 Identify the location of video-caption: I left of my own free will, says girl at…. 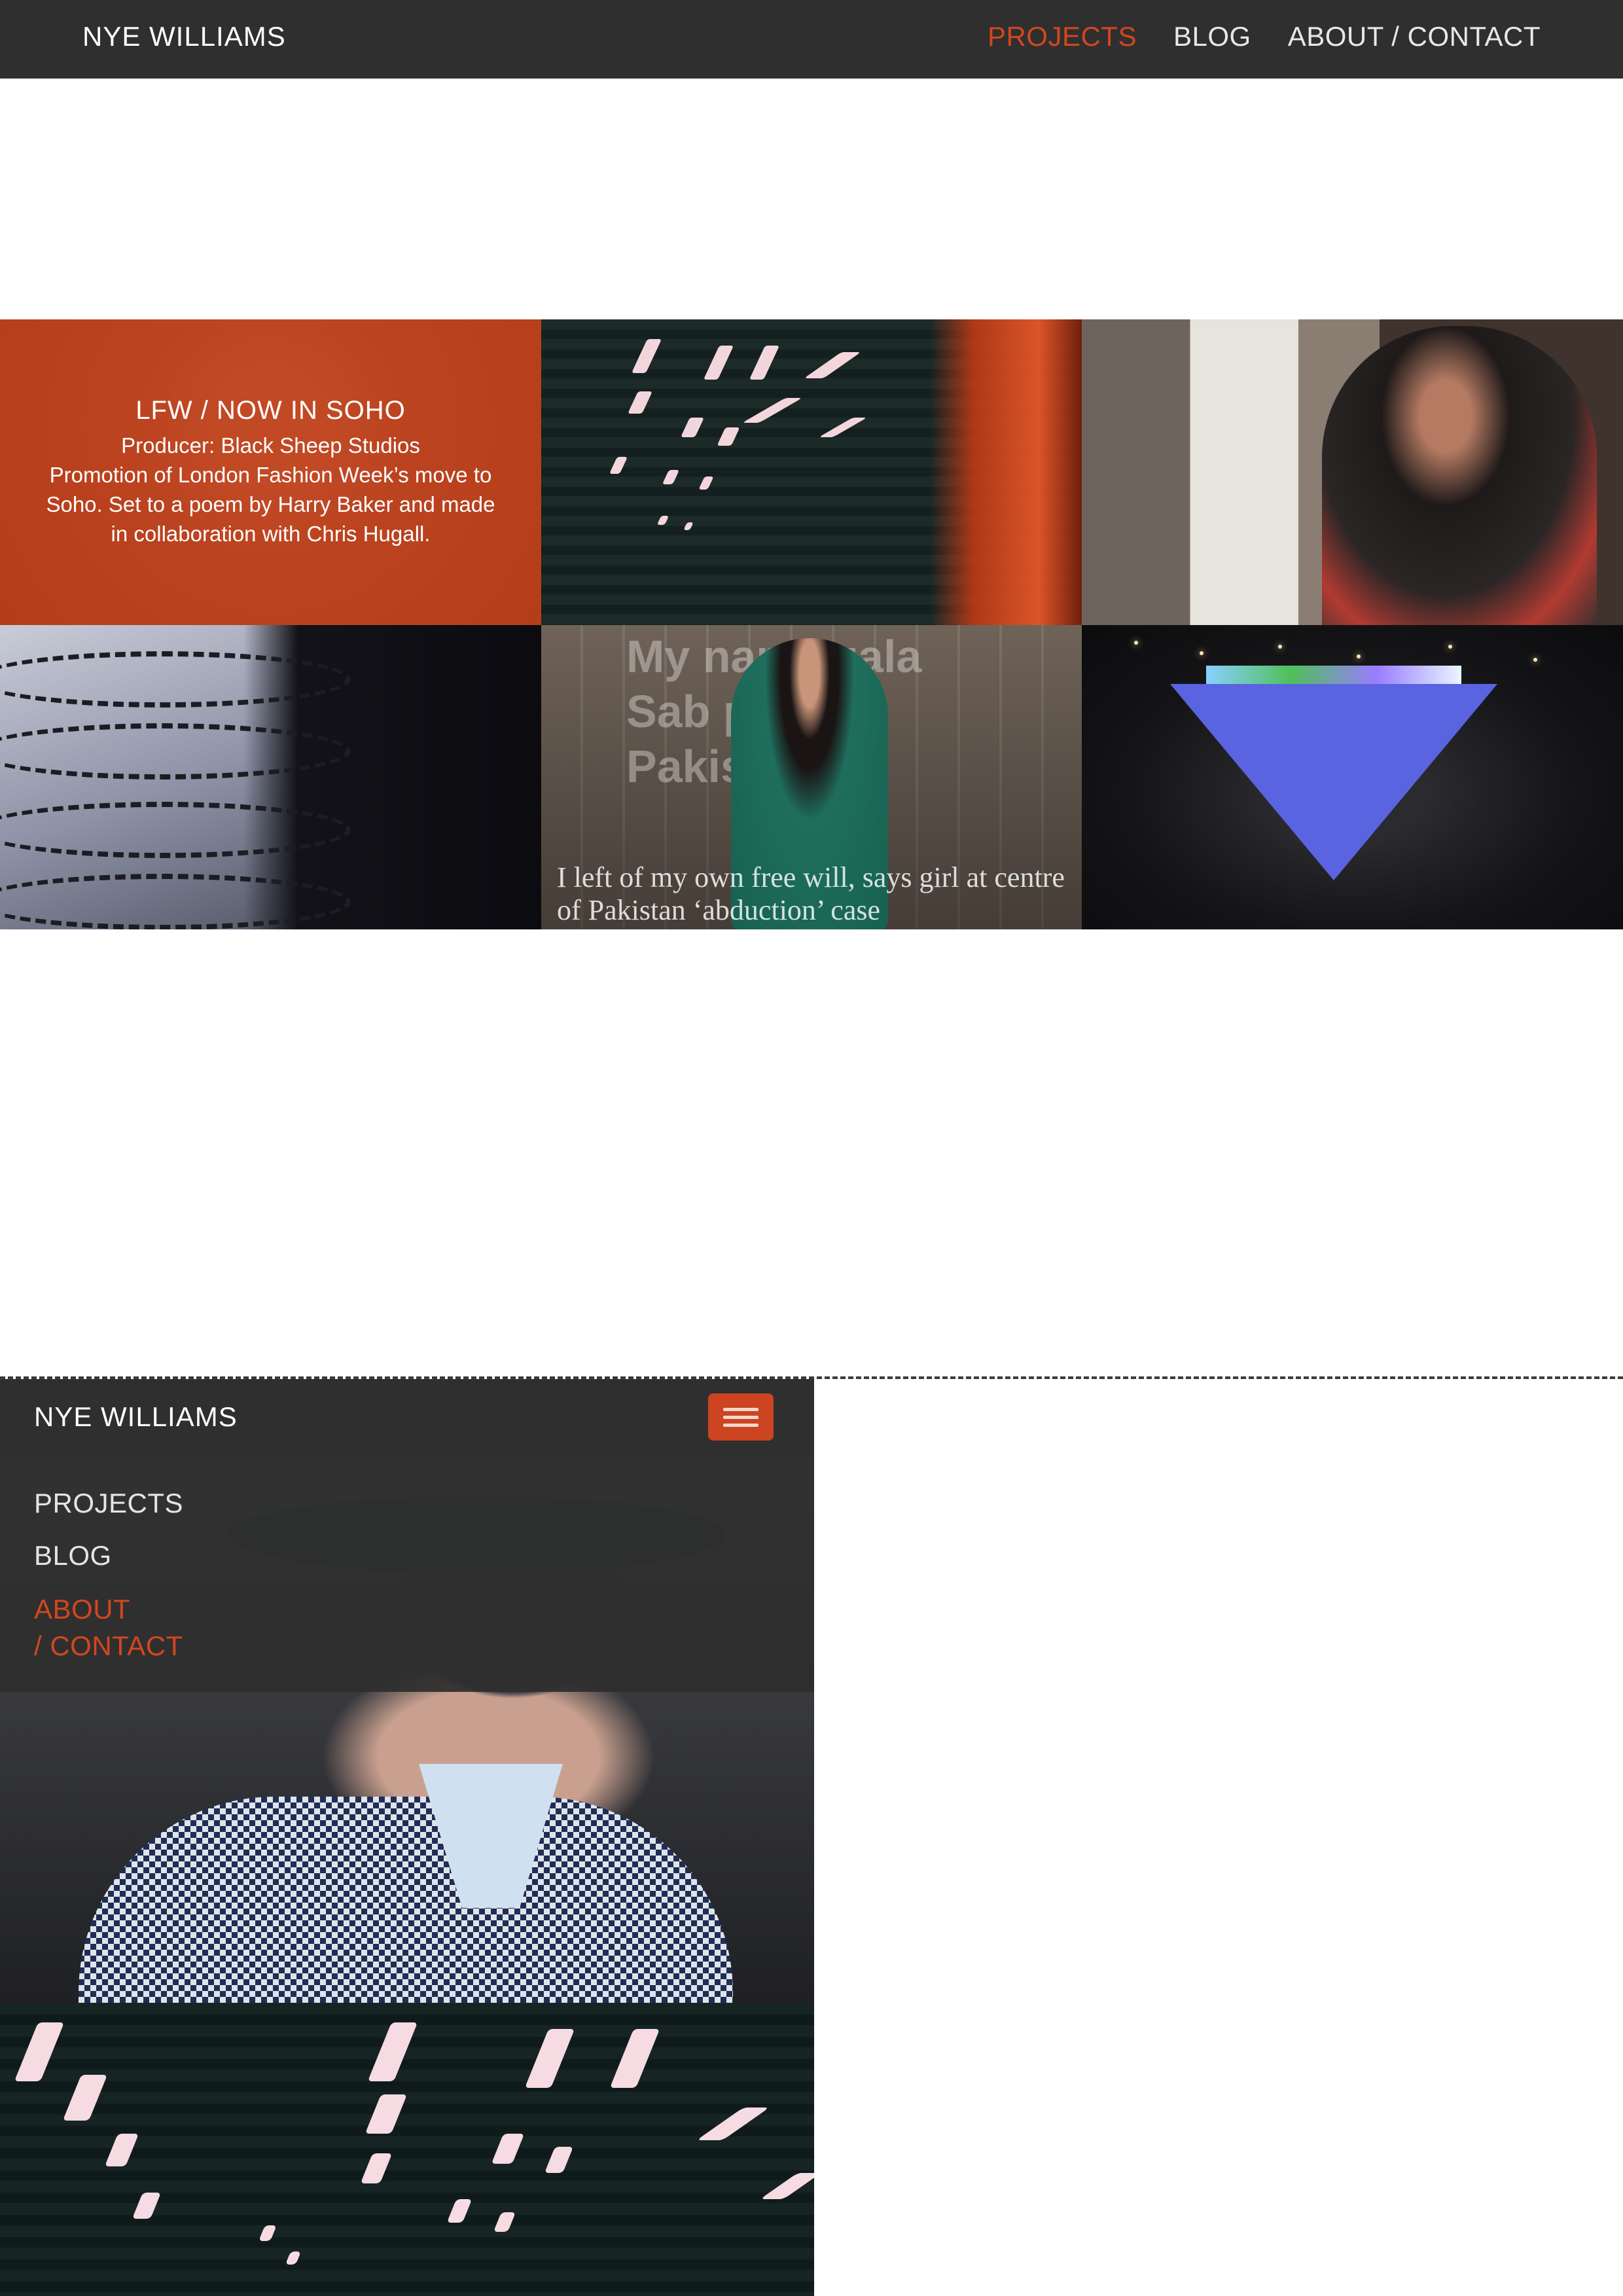
(811, 893).